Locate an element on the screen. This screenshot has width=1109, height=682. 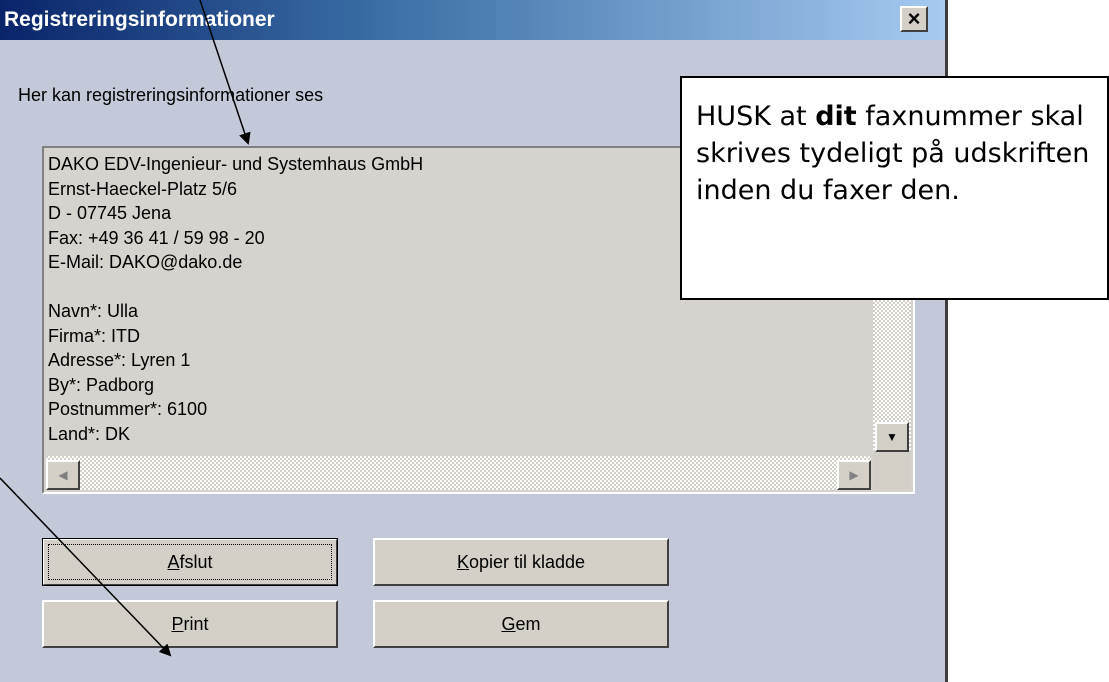
arrow-left-icon: ◀ is located at coordinates (63, 475).